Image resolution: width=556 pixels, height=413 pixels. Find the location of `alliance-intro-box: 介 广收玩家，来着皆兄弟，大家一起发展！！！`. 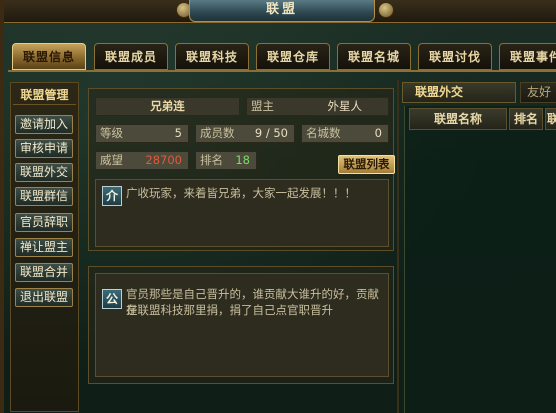

alliance-intro-box: 介 广收玩家，来着皆兄弟，大家一起发展！！！ is located at coordinates (242, 213).